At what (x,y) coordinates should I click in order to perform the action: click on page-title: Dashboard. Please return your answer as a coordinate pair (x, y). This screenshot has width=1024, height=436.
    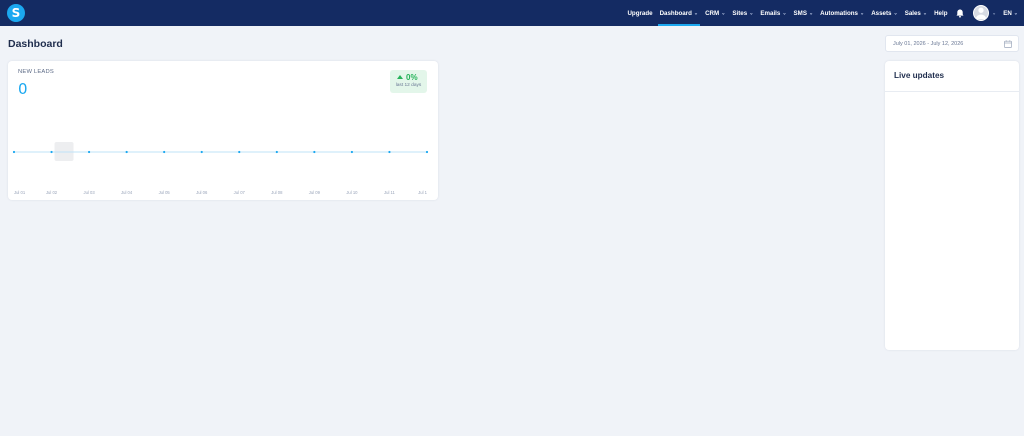
    Looking at the image, I should click on (35, 44).